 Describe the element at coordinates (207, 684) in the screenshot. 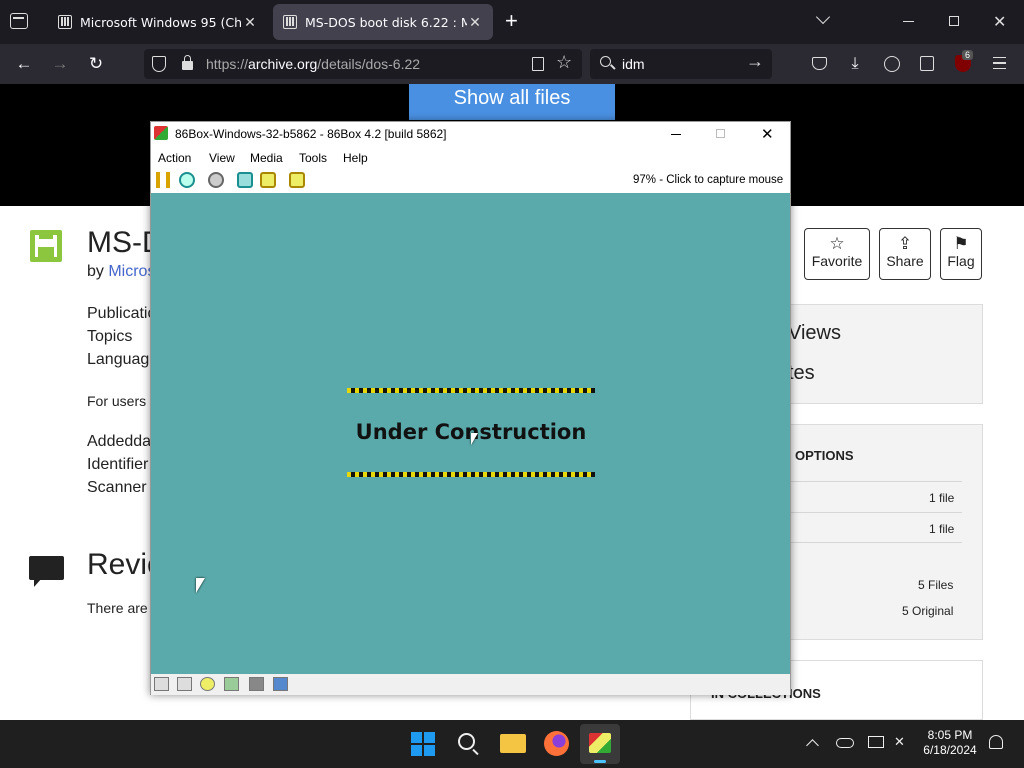

I see `cdrom-icon` at that location.